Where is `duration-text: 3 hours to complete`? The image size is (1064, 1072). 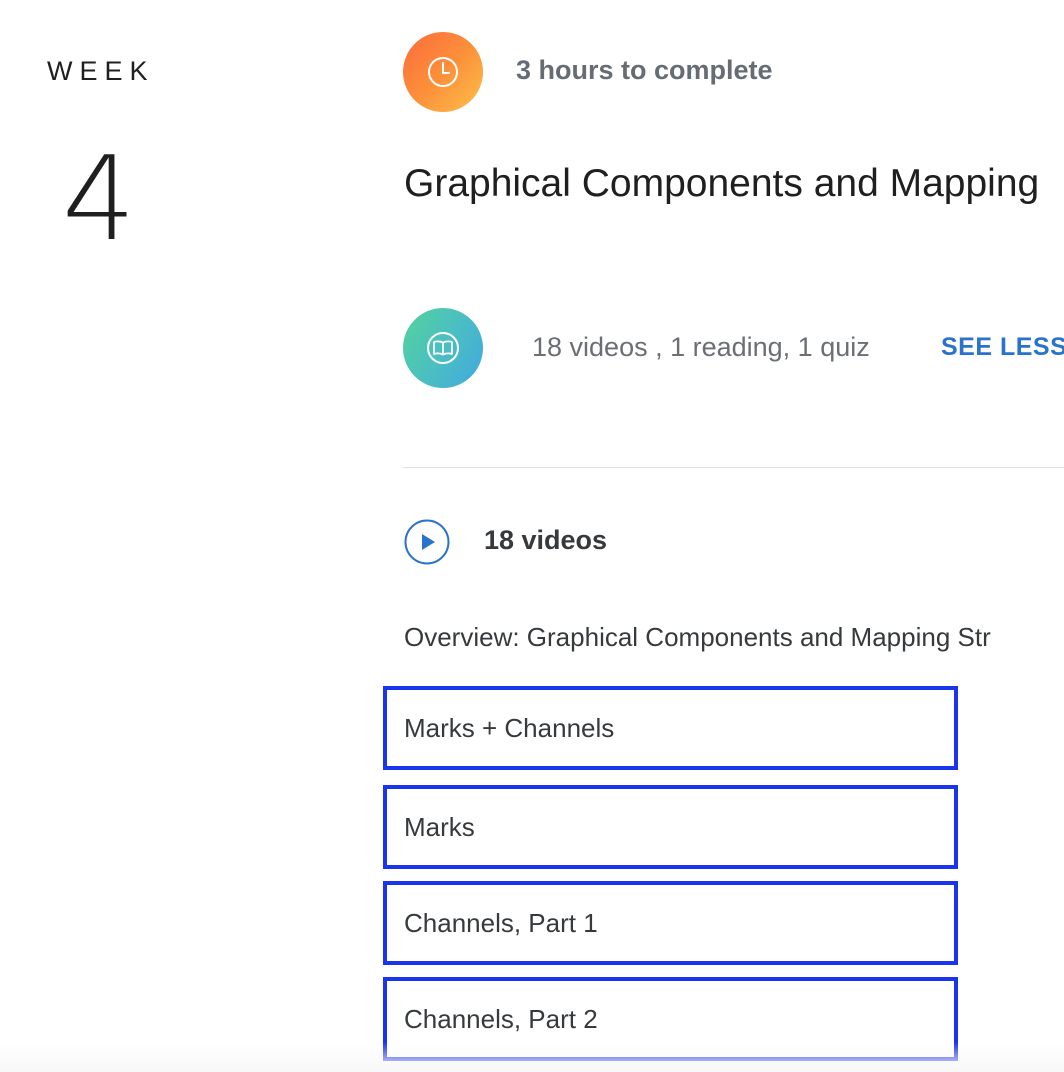 duration-text: 3 hours to complete is located at coordinates (644, 70).